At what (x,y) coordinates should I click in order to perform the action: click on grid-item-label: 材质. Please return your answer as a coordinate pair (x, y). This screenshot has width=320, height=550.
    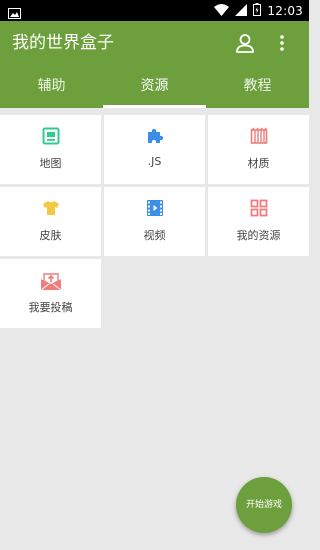
    Looking at the image, I should click on (258, 163).